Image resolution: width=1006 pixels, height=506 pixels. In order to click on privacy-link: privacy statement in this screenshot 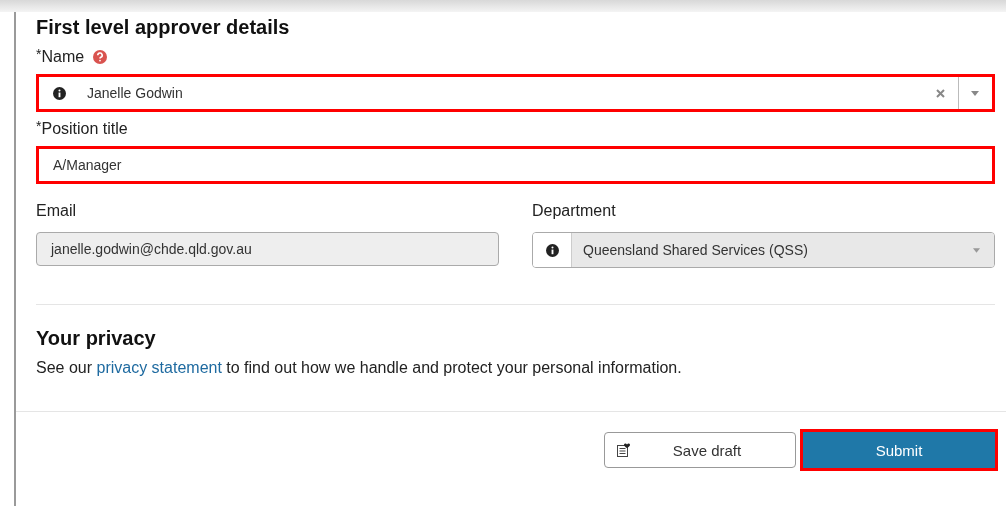, I will do `click(159, 367)`.